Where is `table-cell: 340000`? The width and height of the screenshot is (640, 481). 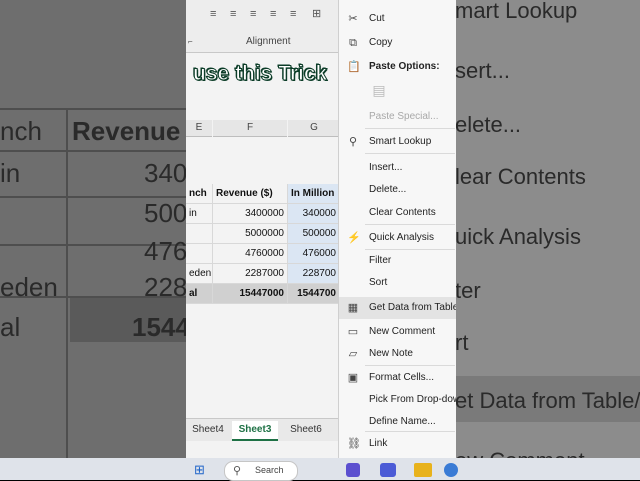
table-cell: 340000 is located at coordinates (314, 214).